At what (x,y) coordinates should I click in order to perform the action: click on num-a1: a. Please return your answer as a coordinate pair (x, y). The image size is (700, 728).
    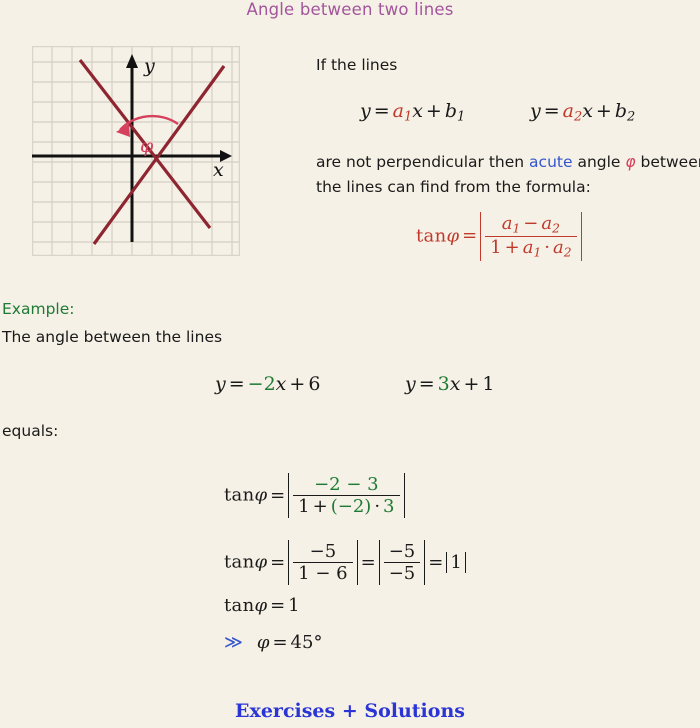
    Looking at the image, I should click on (507, 223).